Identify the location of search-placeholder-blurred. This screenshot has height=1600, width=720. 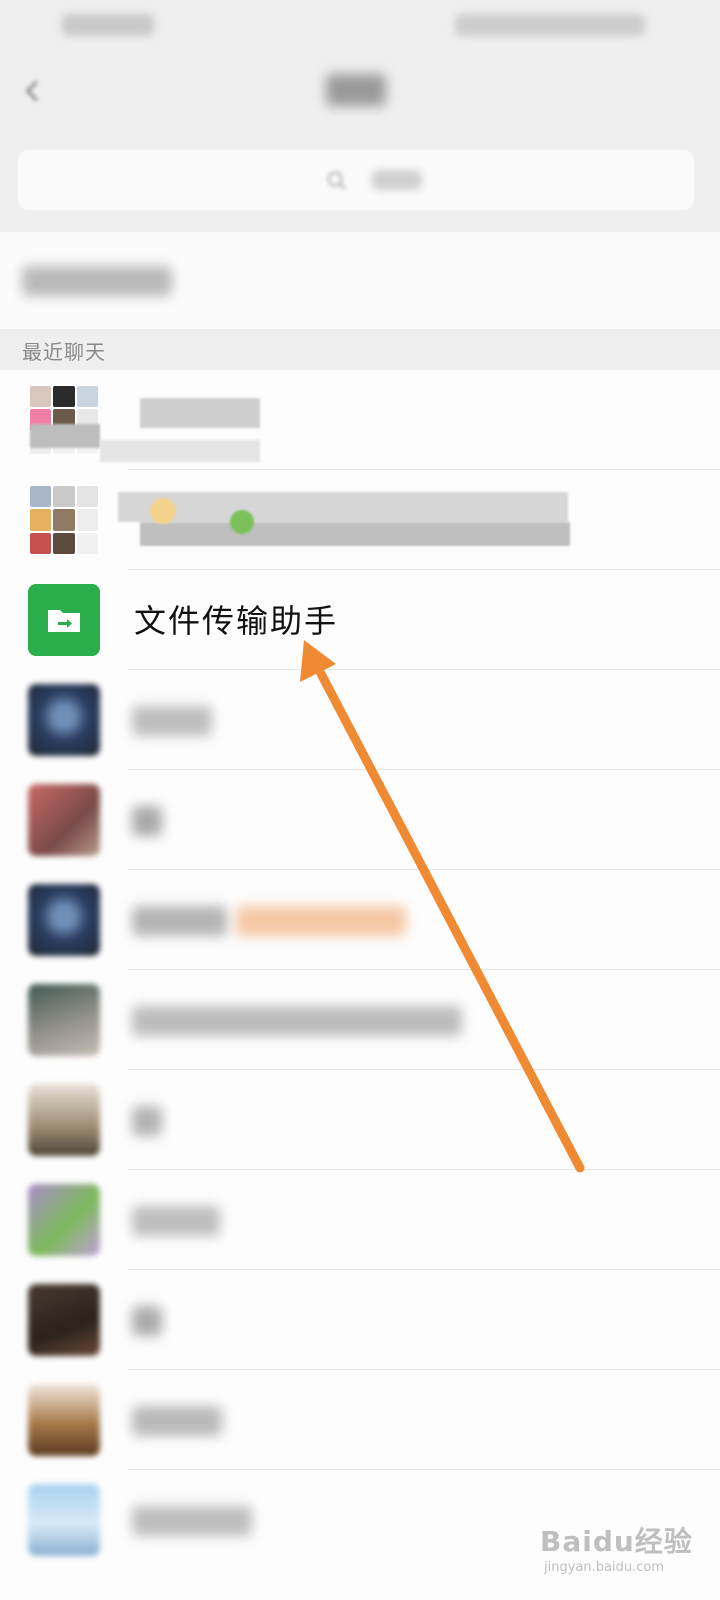
(397, 180).